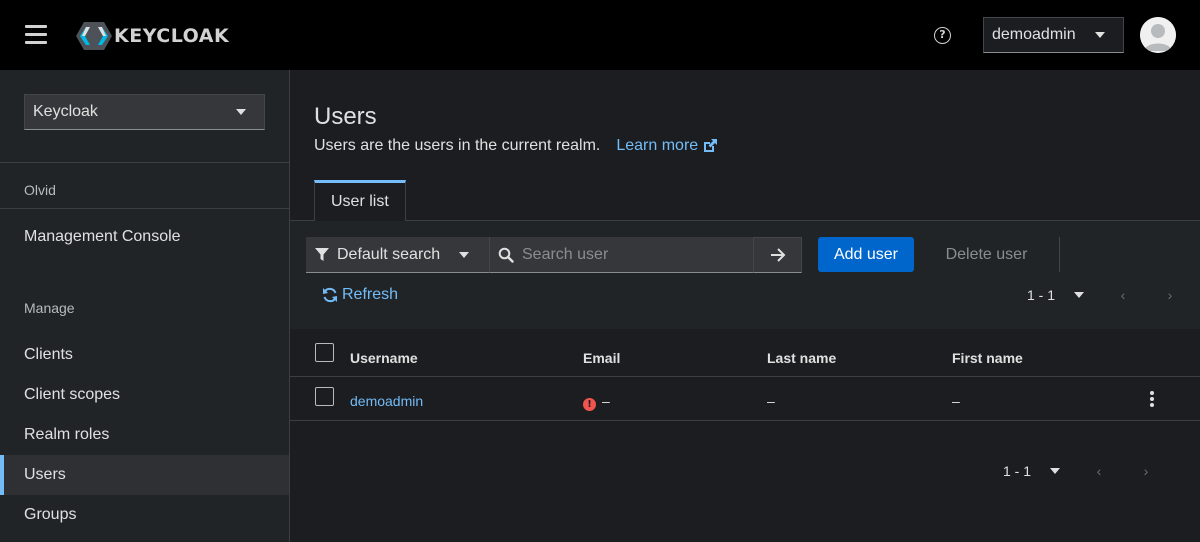 The width and height of the screenshot is (1200, 542). I want to click on search-input, so click(632, 254).